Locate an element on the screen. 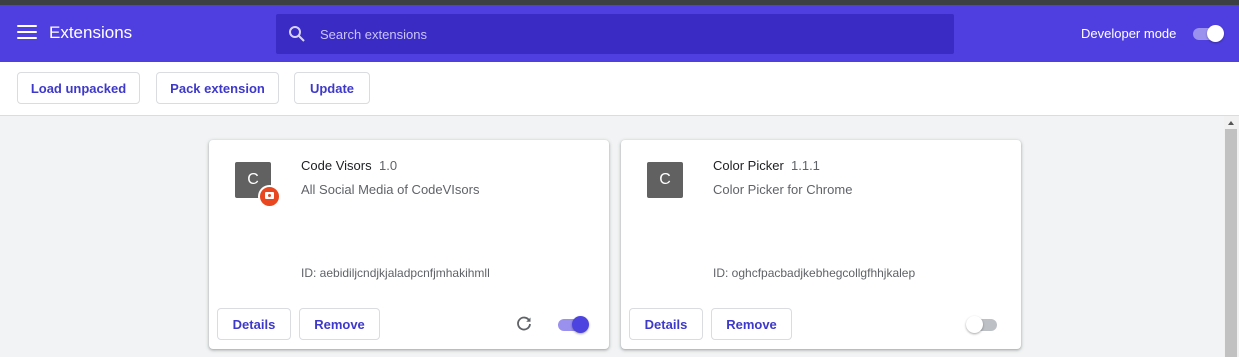 The width and height of the screenshot is (1239, 357). page-title: Extensions is located at coordinates (91, 32).